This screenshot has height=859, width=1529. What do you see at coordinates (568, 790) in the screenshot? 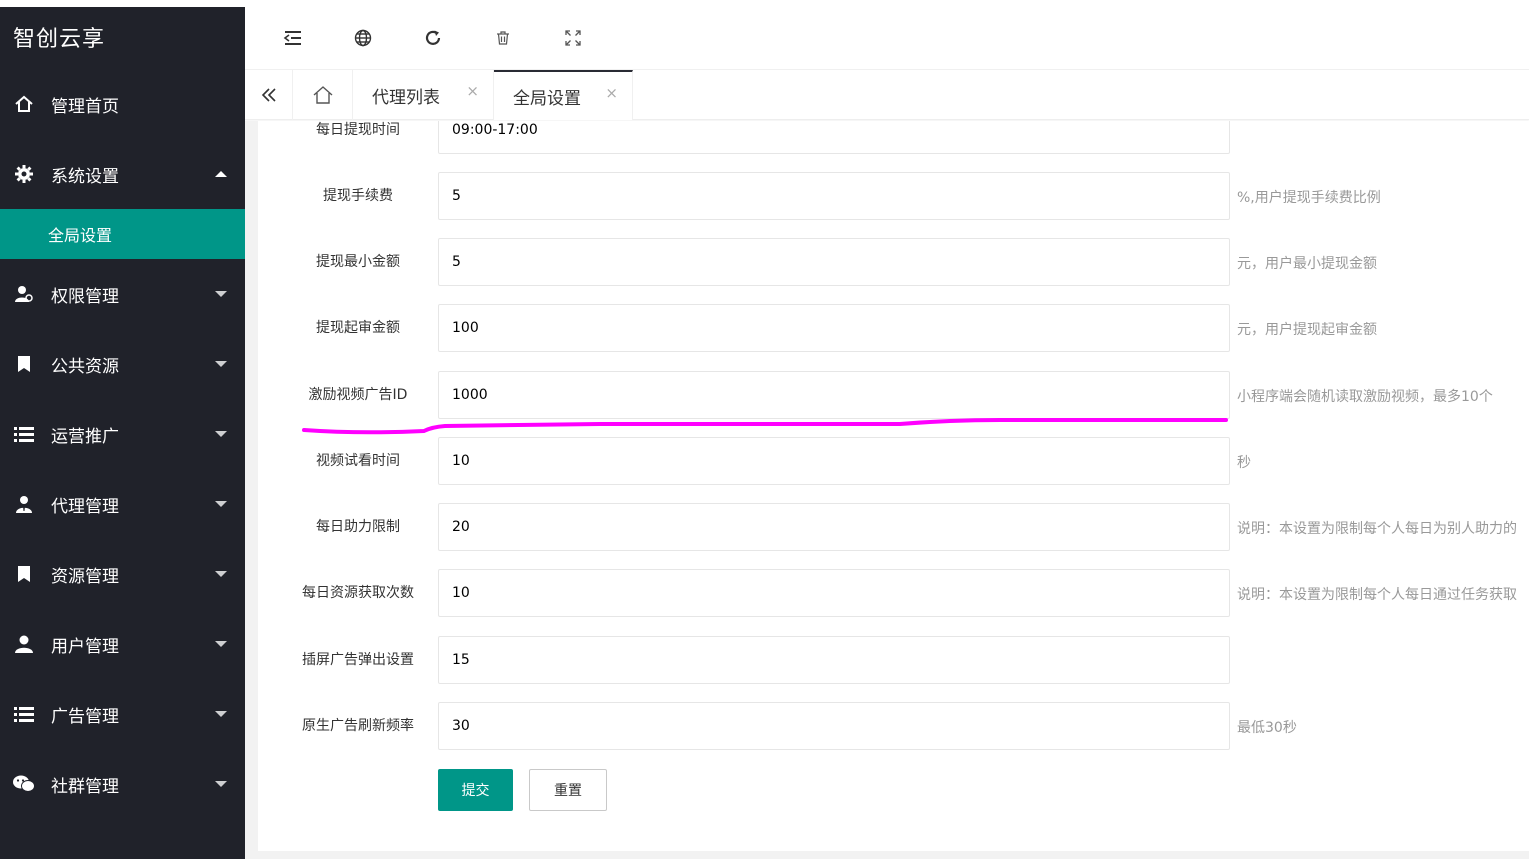
I see `reset-button: 重置` at bounding box center [568, 790].